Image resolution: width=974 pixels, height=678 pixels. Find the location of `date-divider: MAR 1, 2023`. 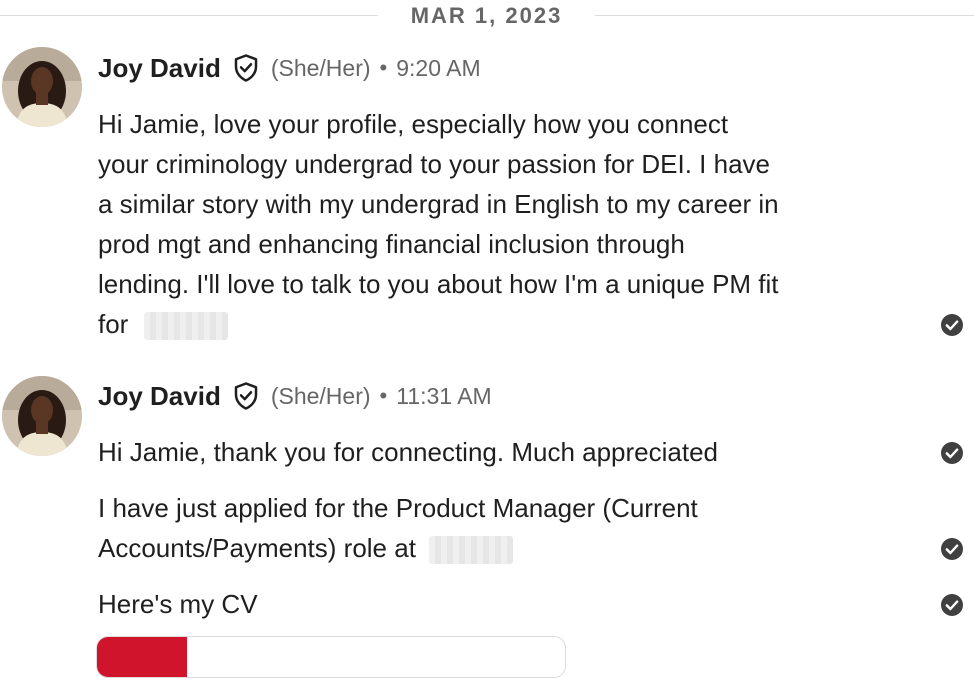

date-divider: MAR 1, 2023 is located at coordinates (487, 16).